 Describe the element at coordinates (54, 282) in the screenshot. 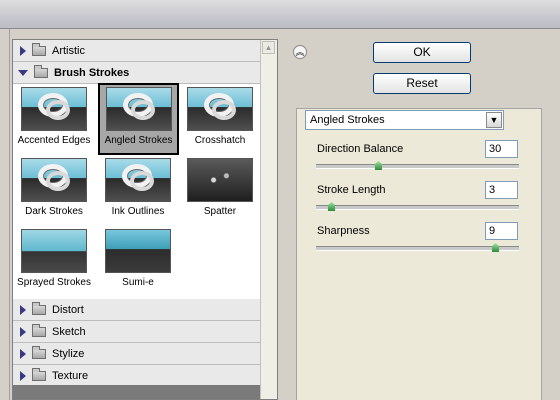

I see `thumb-label: Sprayed Strokes` at that location.